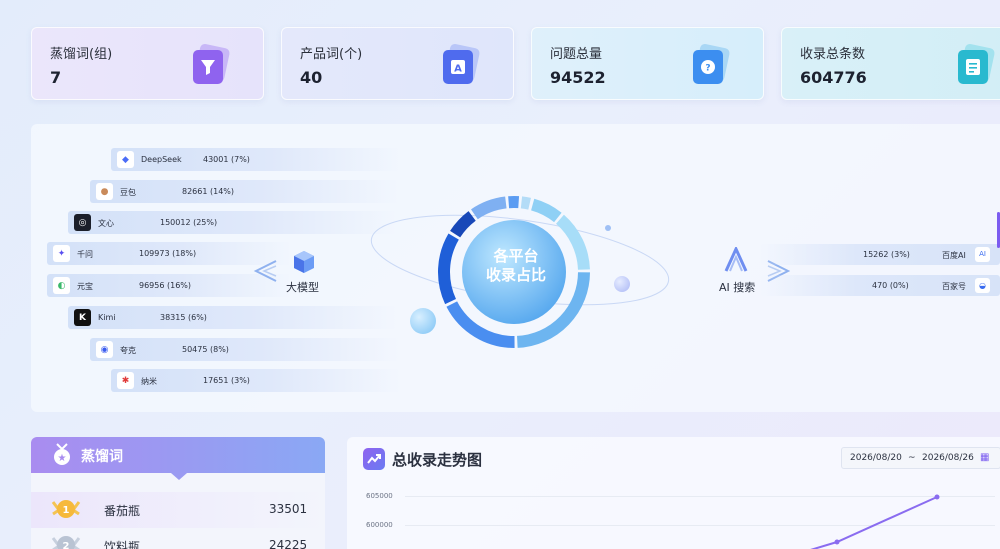 The width and height of the screenshot is (1000, 549). I want to click on platform-value: 50475 (8%), so click(205, 349).